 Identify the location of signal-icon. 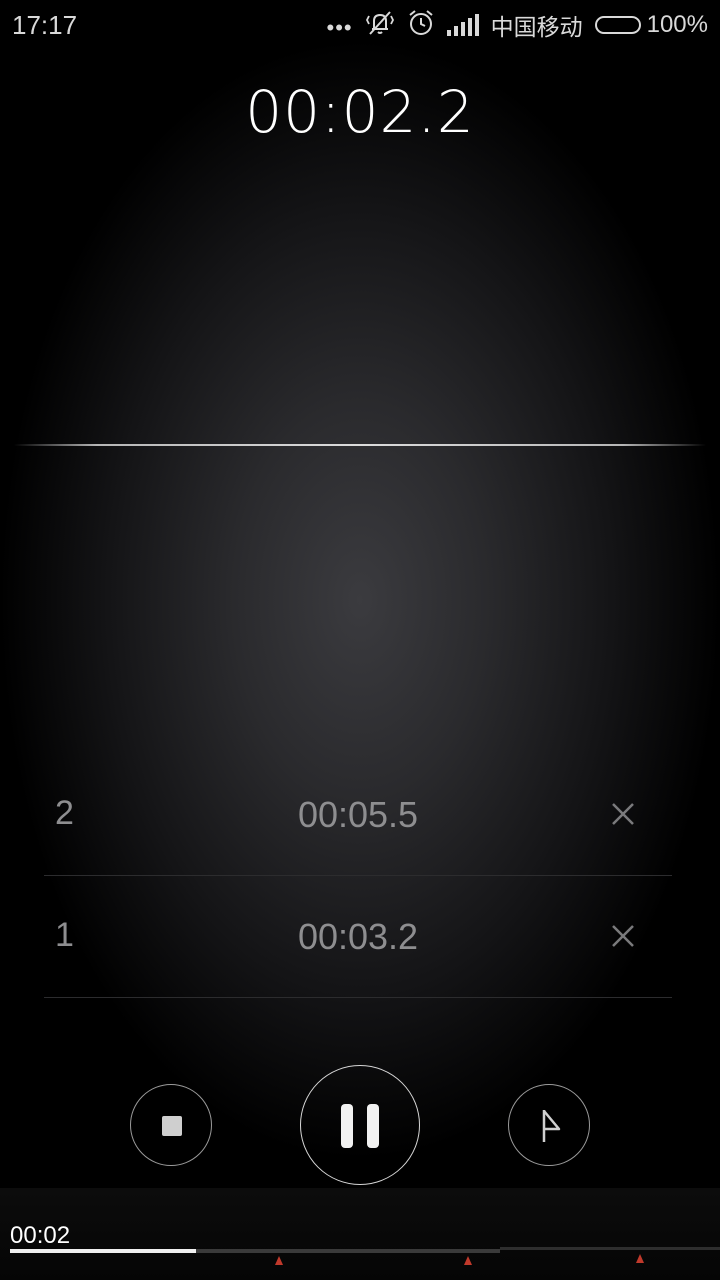
(462, 25).